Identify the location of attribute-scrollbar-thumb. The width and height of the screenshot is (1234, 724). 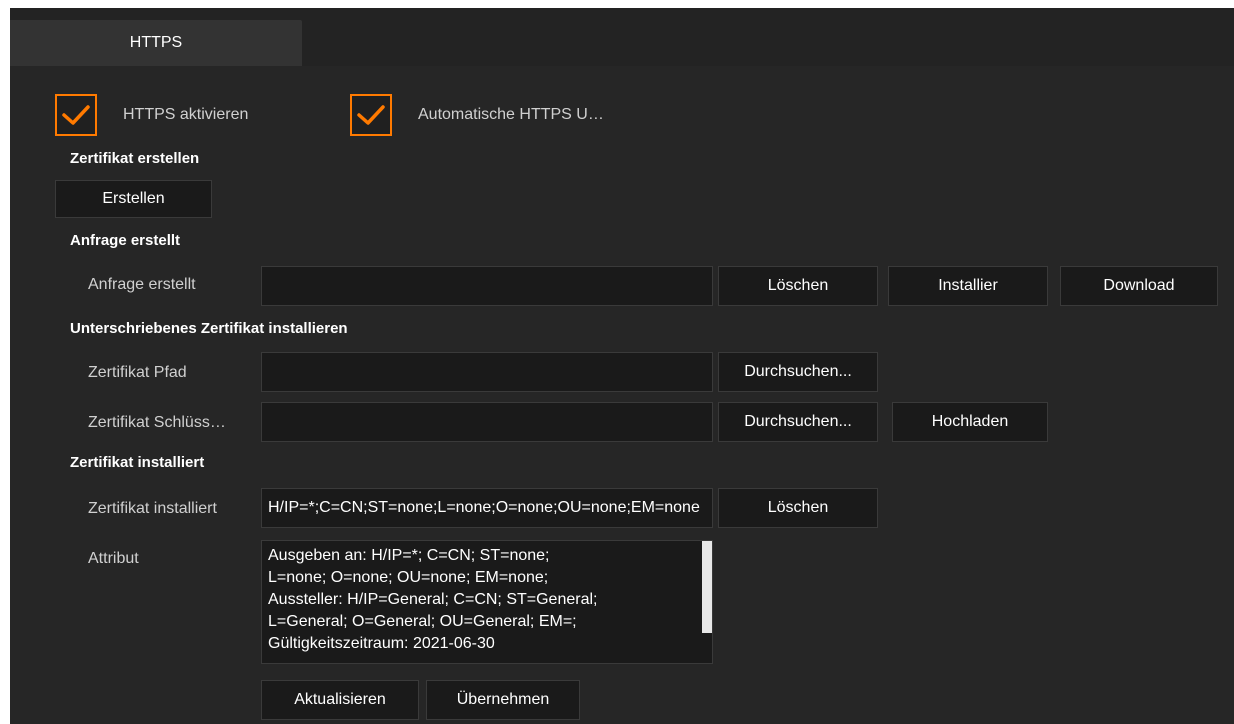
(707, 587).